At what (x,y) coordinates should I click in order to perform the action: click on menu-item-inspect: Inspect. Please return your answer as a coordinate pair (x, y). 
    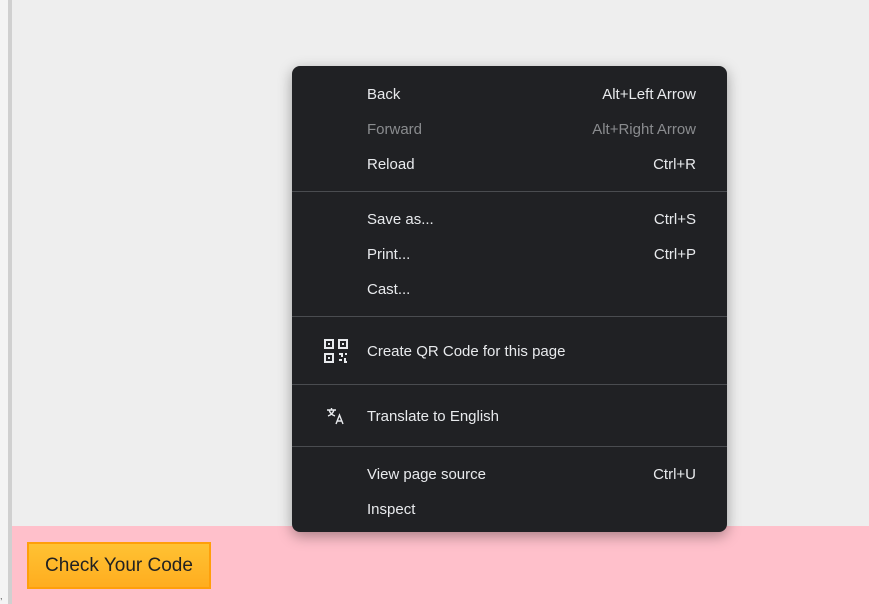
    Looking at the image, I should click on (509, 509).